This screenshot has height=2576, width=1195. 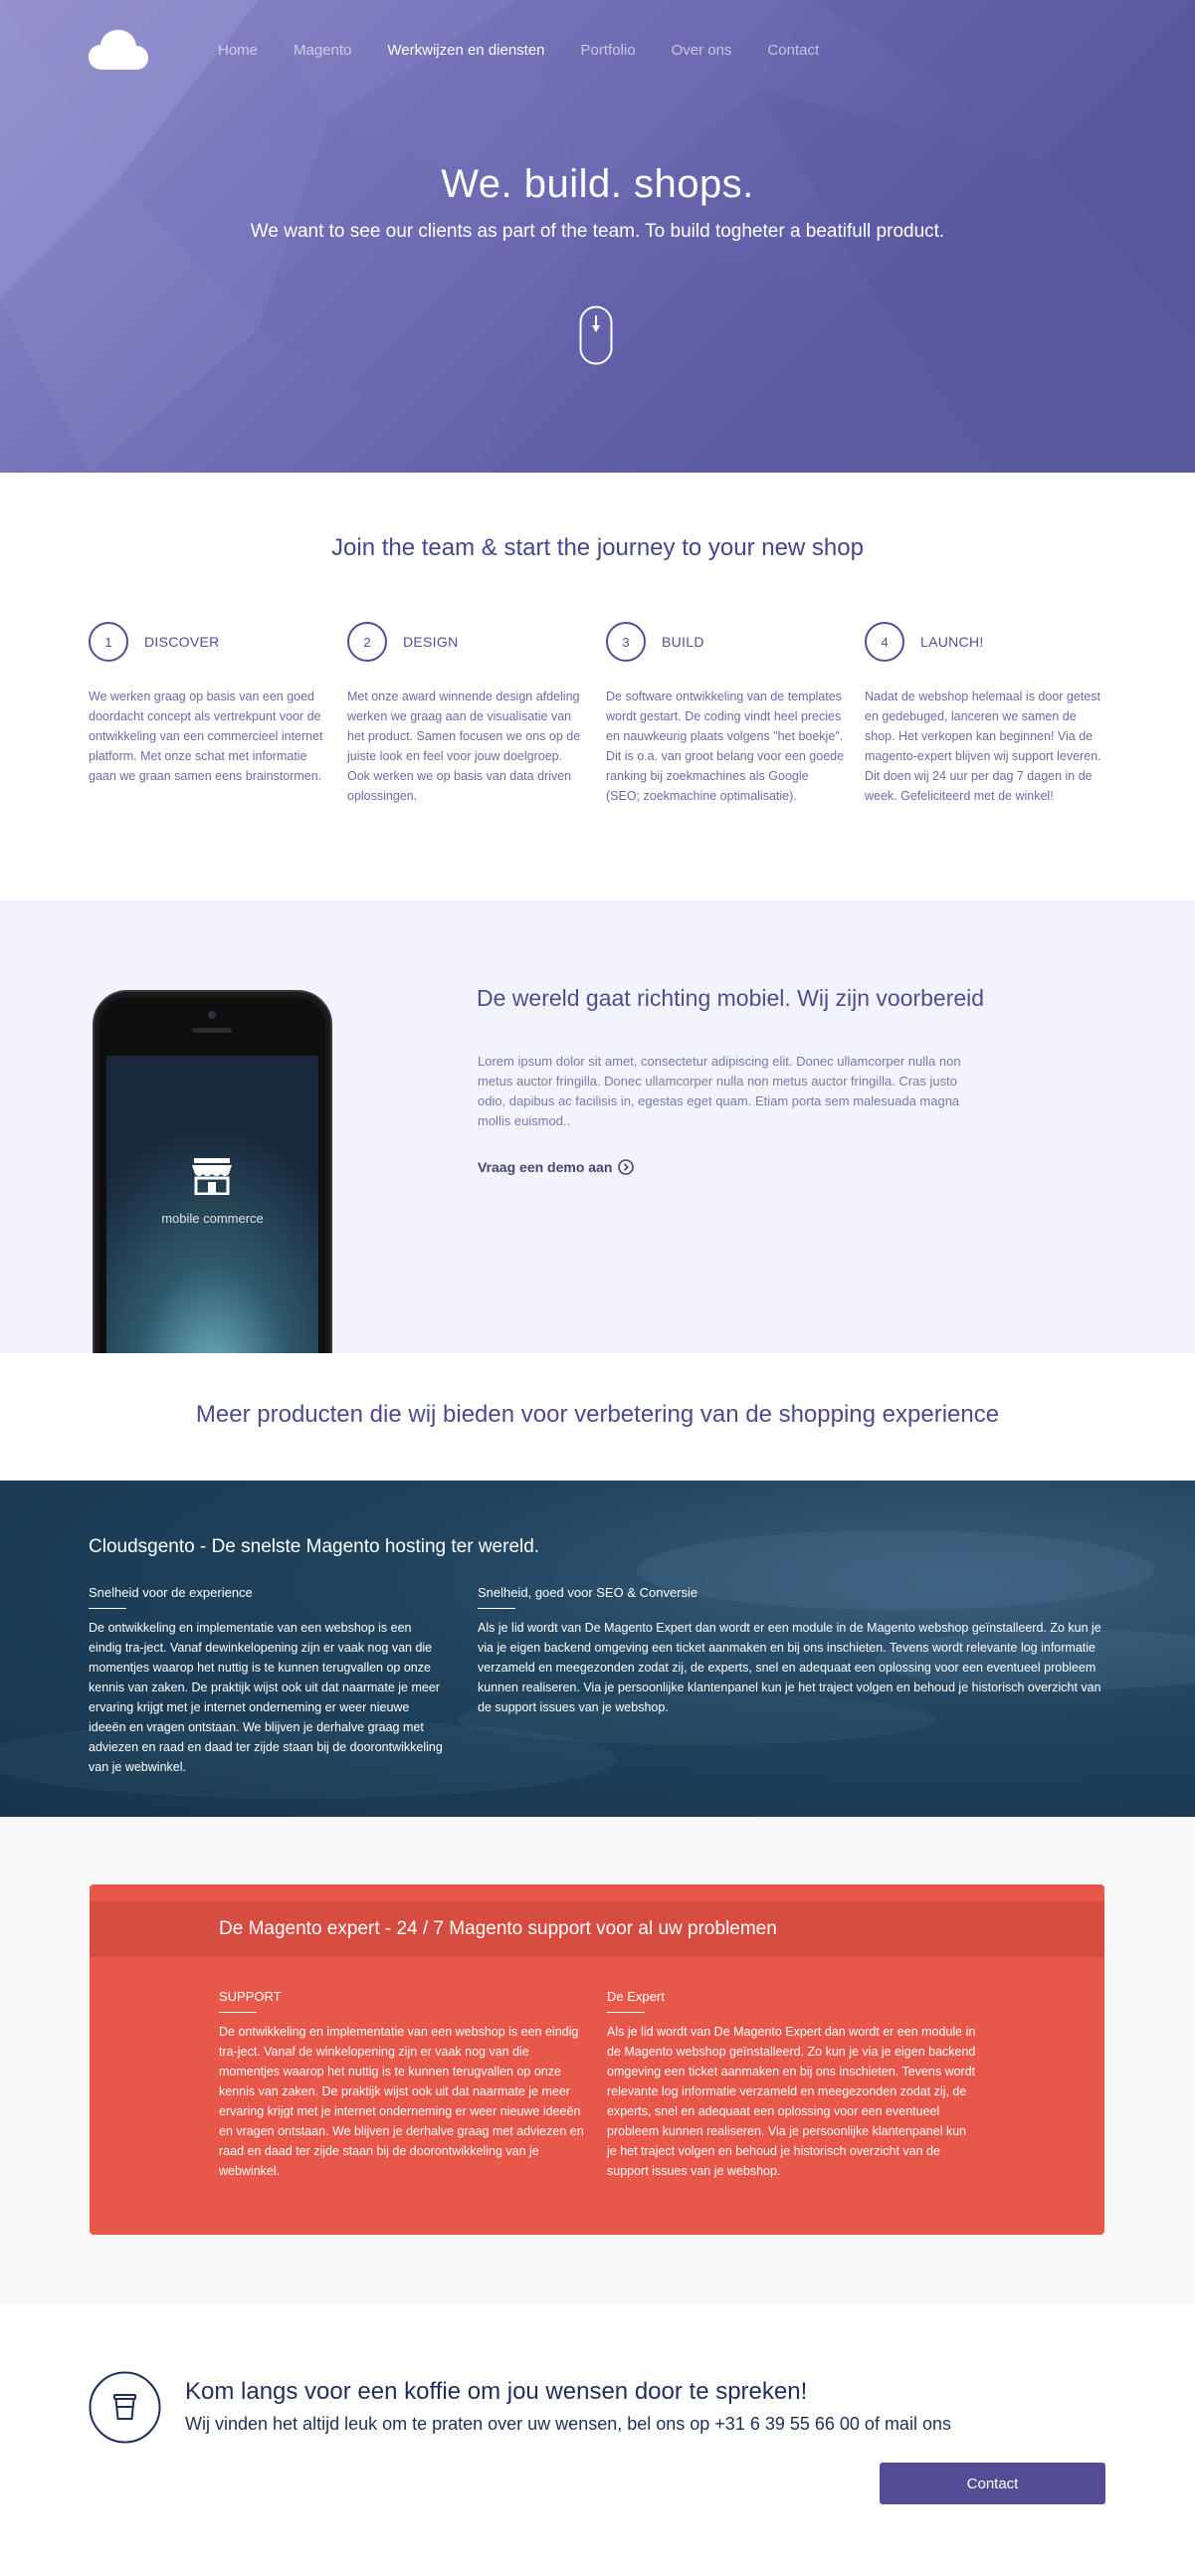 What do you see at coordinates (119, 50) in the screenshot?
I see `cloud-icon` at bounding box center [119, 50].